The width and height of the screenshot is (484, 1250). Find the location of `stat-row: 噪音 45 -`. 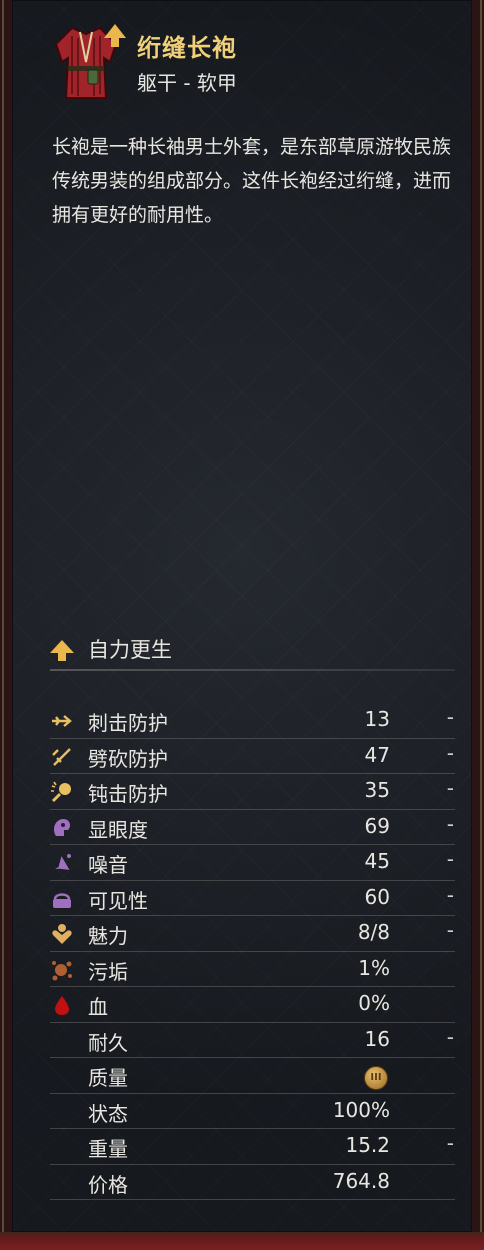

stat-row: 噪音 45 - is located at coordinates (255, 863).